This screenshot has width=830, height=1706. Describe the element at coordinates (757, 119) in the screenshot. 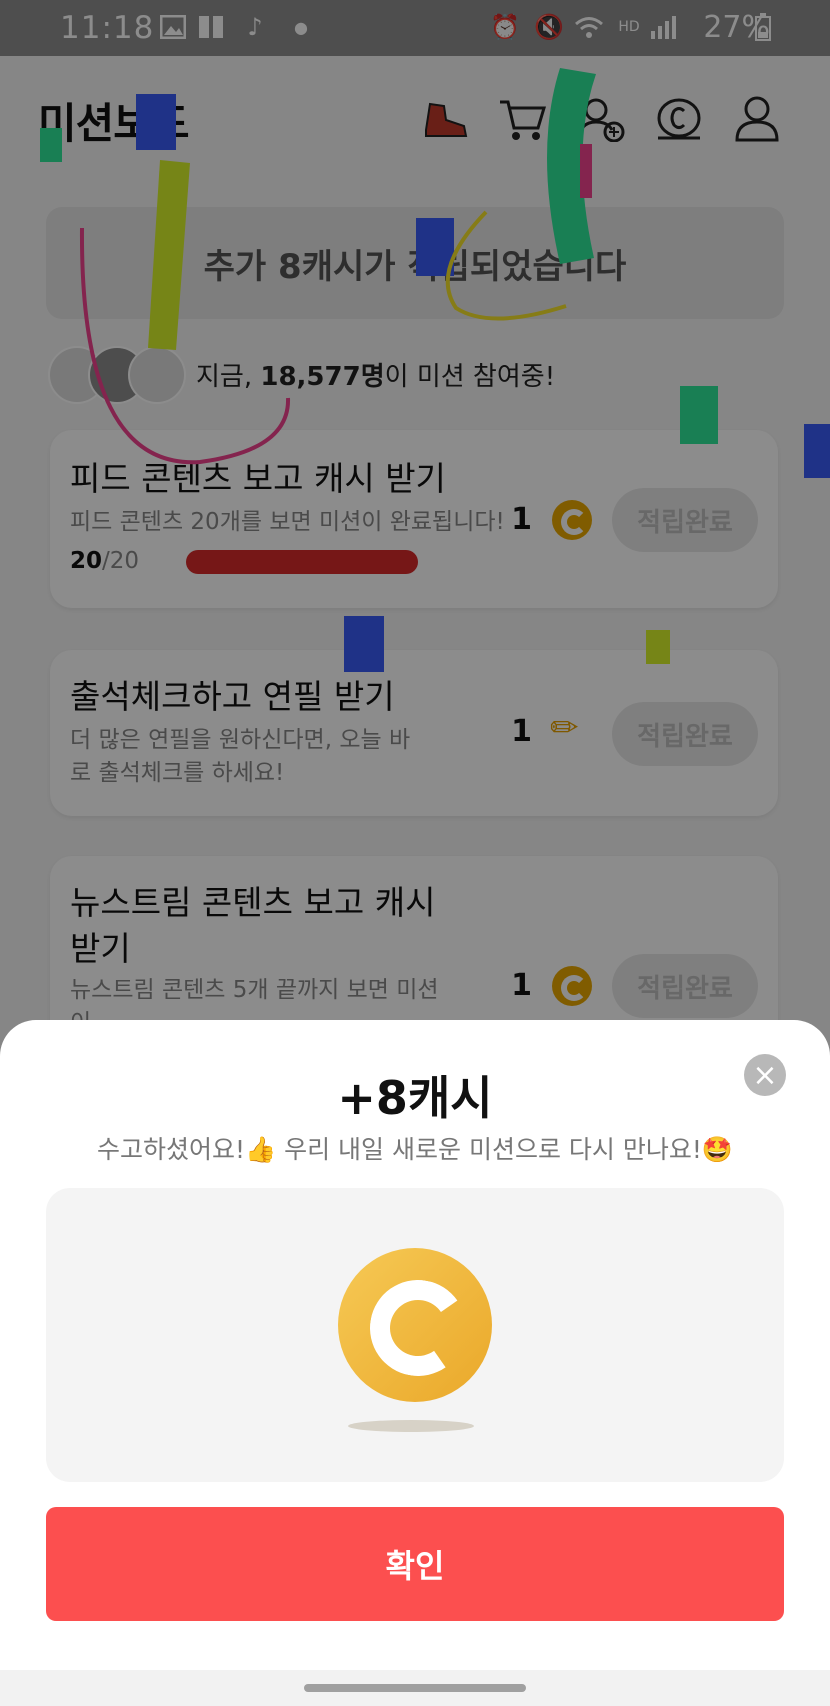

I see `profile-icon` at that location.